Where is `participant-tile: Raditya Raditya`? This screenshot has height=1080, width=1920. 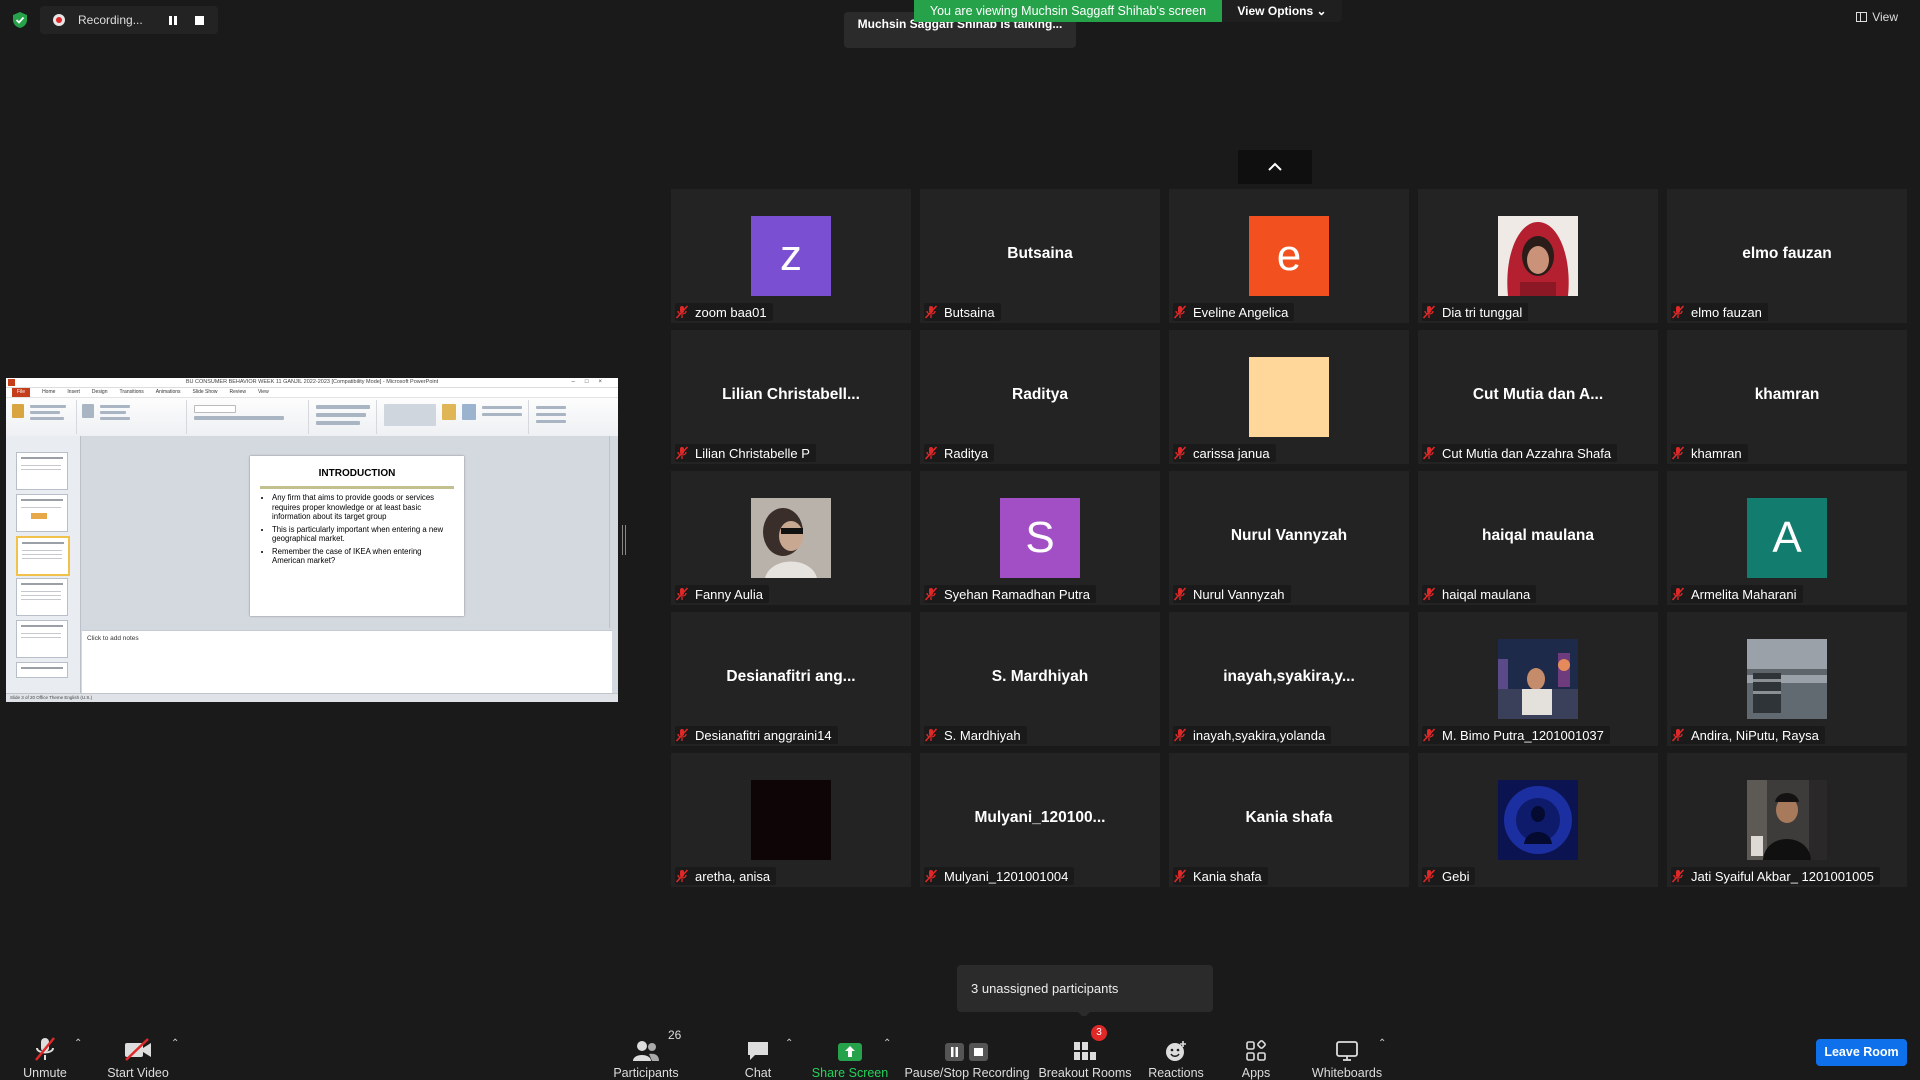 participant-tile: Raditya Raditya is located at coordinates (1040, 397).